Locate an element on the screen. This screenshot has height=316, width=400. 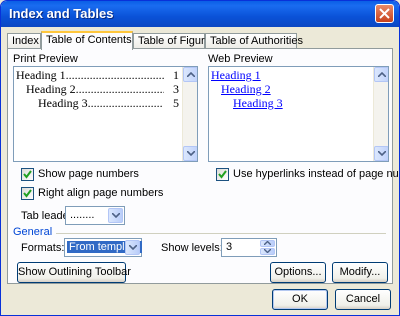
tab-table-of-contents: Table of Contents is located at coordinates (87, 40).